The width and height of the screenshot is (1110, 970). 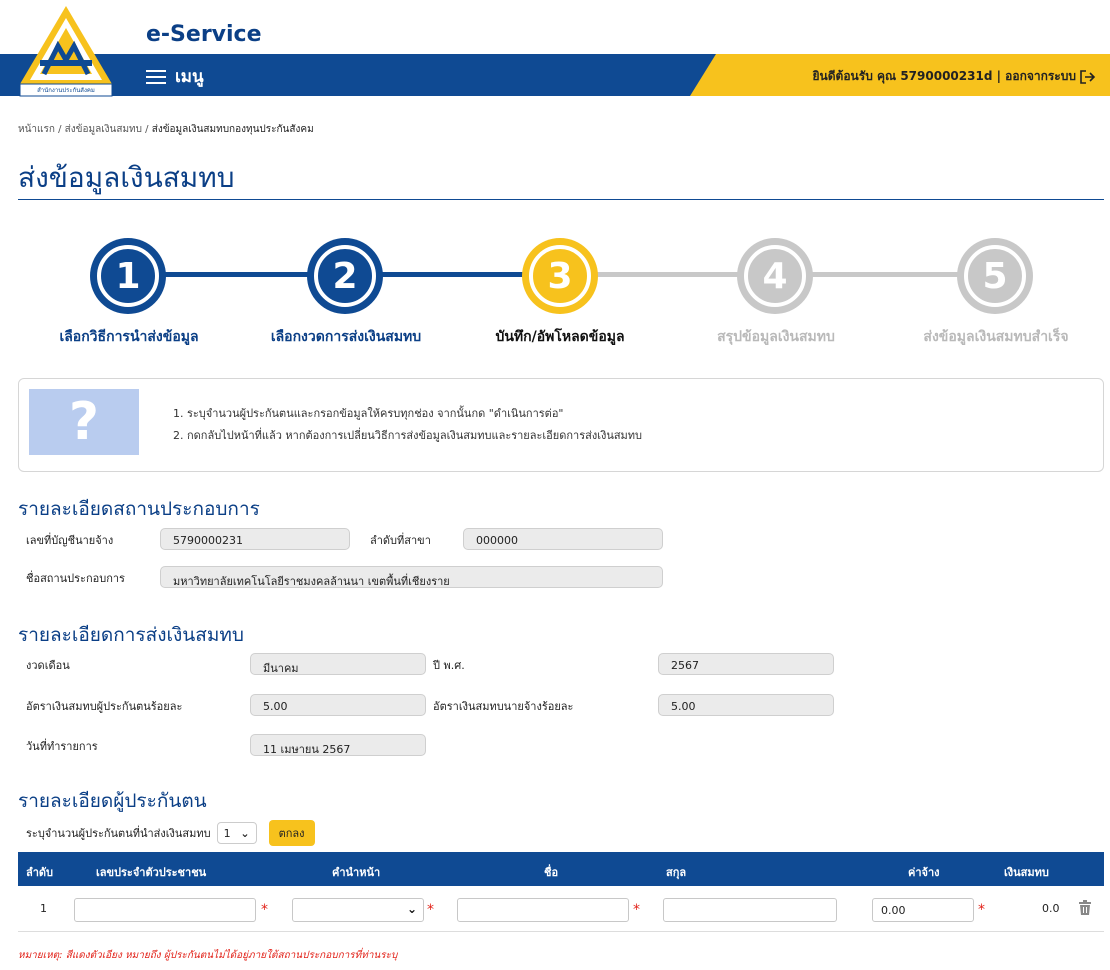 I want to click on sso-logo-icon, so click(x=66, y=51).